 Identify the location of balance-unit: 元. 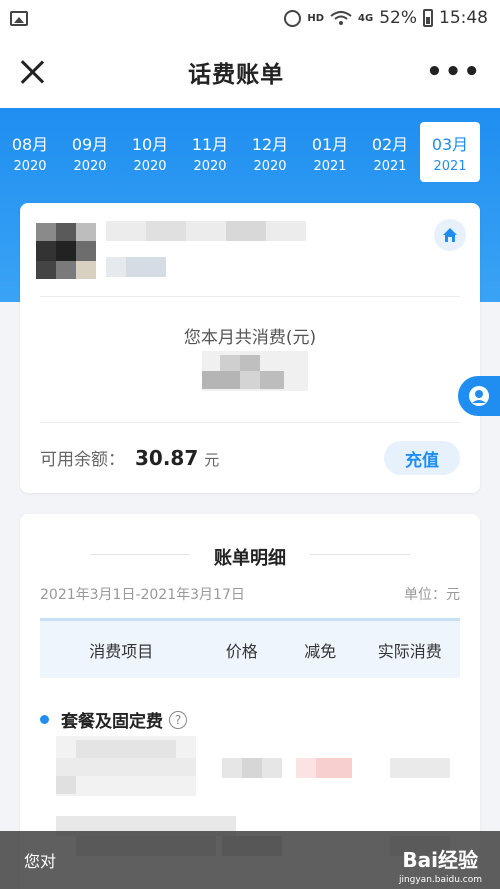
(212, 460).